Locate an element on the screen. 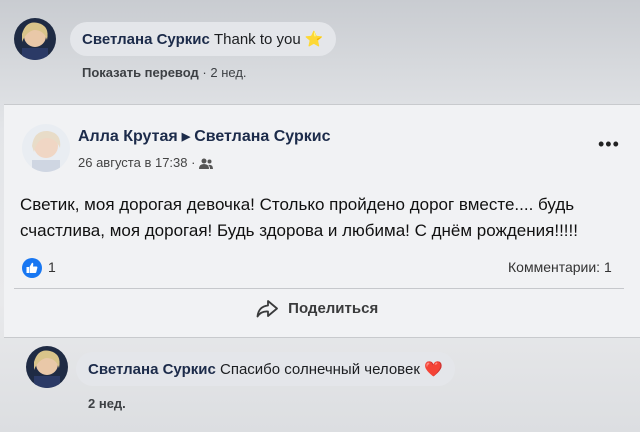 The image size is (640, 432). comment-bubble-top: Светлана Суркис Thank to you ⭐ is located at coordinates (203, 39).